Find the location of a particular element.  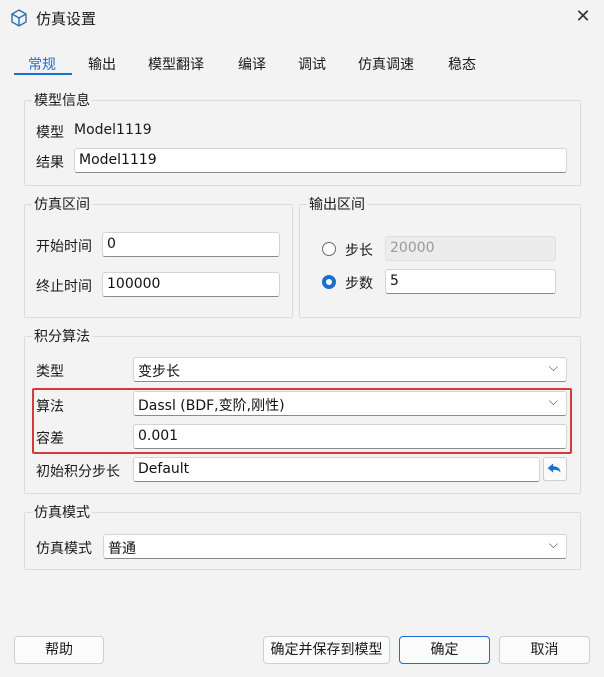

close-icon: ✕ is located at coordinates (583, 17).